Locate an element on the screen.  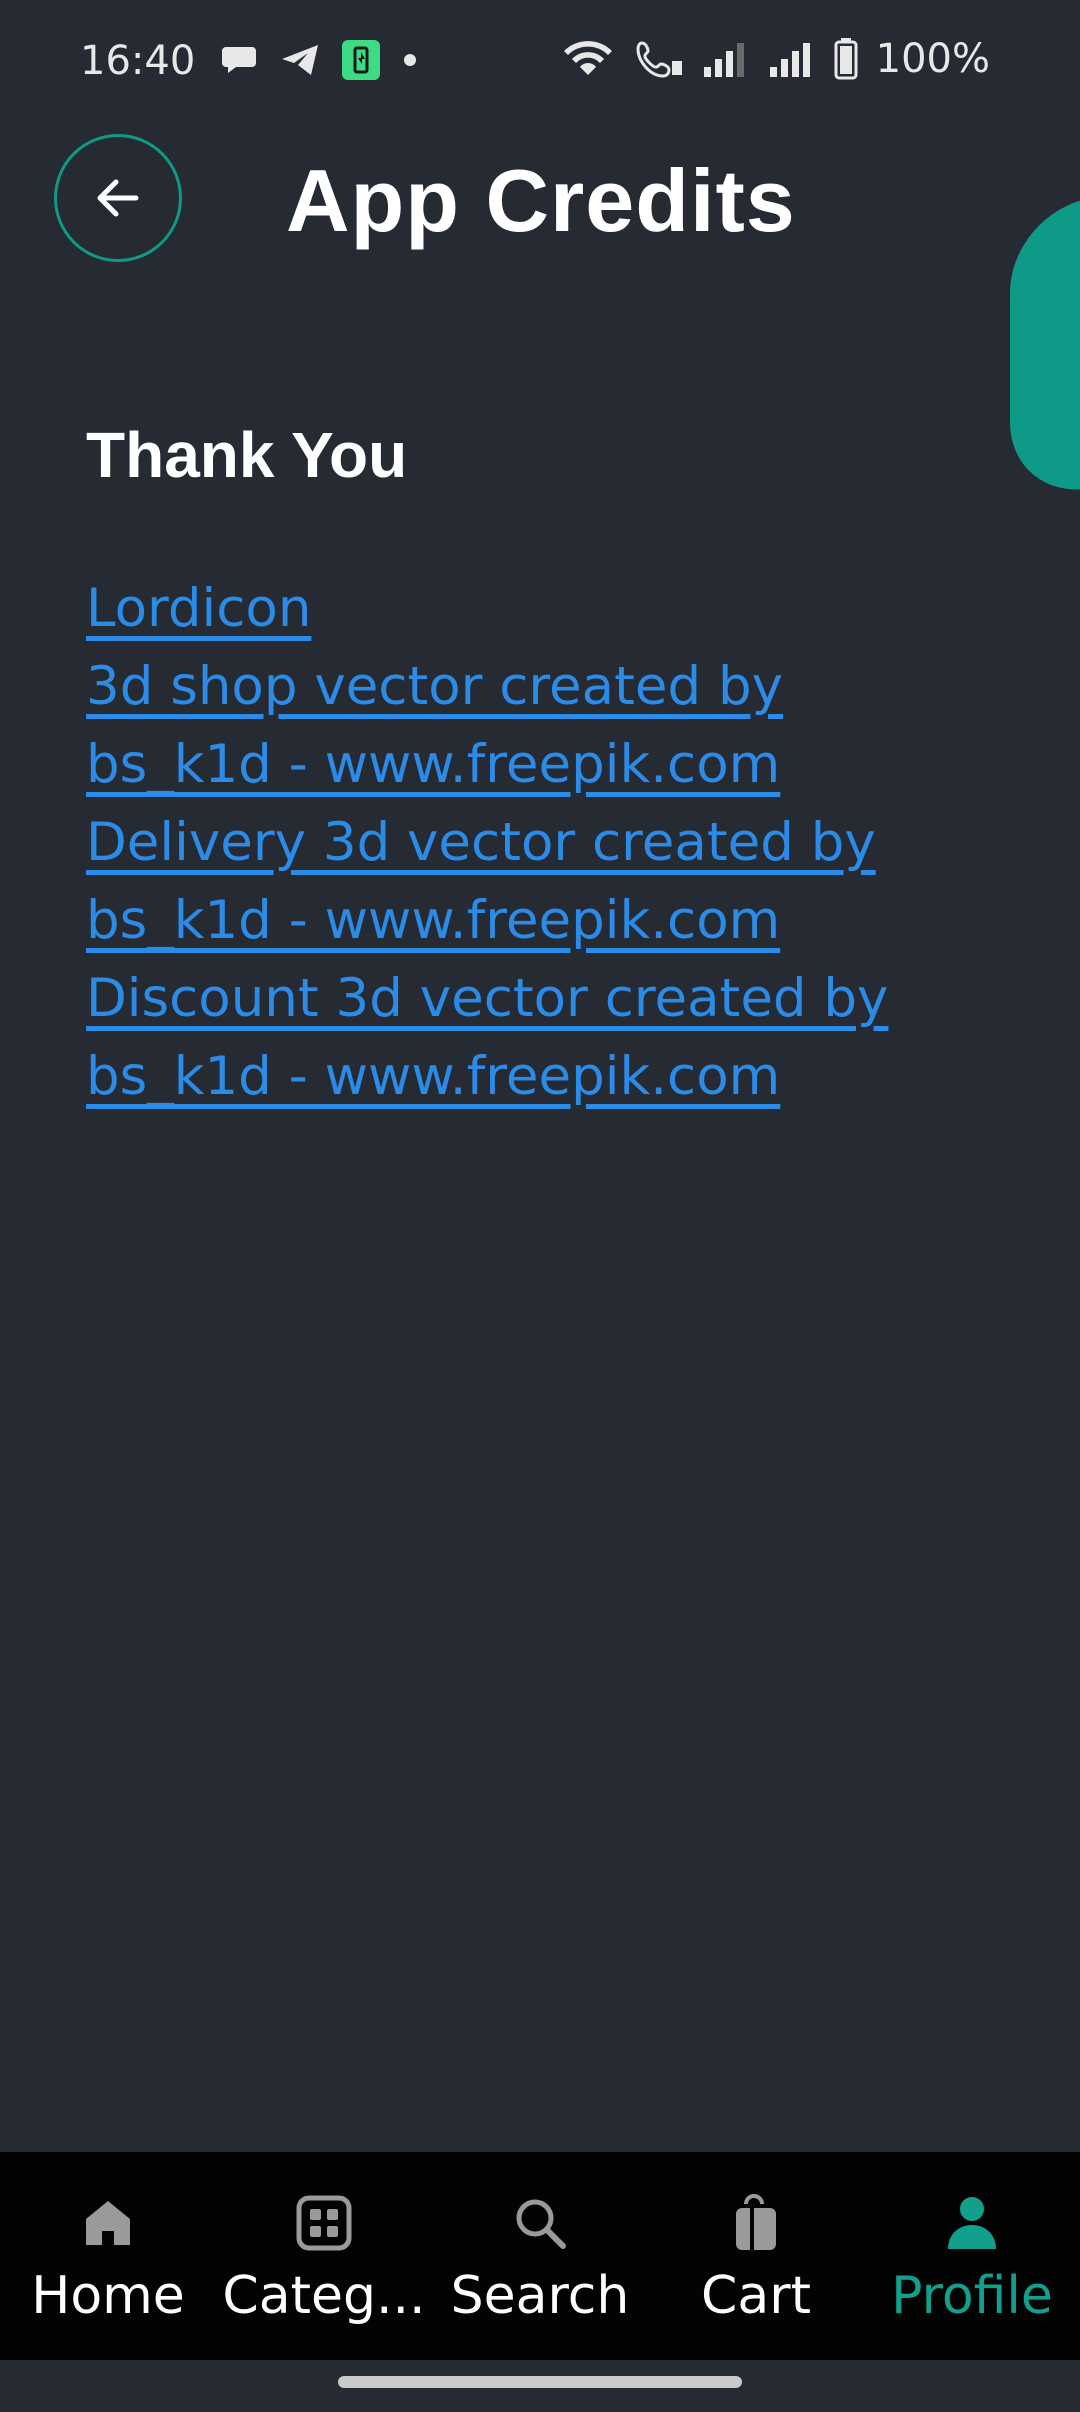
credit-link-delivery-vector-author: bs_k1d - www.freepik.com is located at coordinates (536, 921).